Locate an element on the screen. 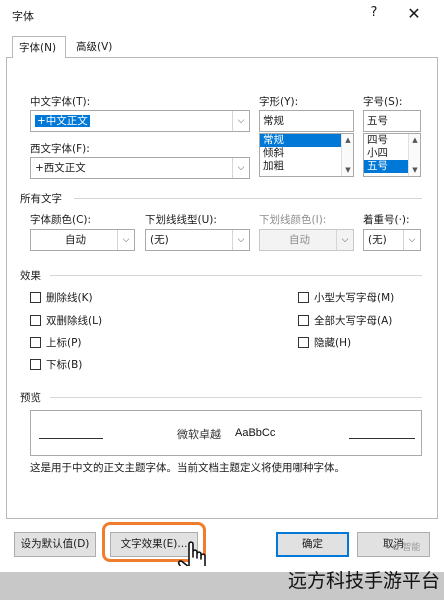 The image size is (444, 600). font-size-list: 四号 小四 五号 ▲ ▼ is located at coordinates (392, 155).